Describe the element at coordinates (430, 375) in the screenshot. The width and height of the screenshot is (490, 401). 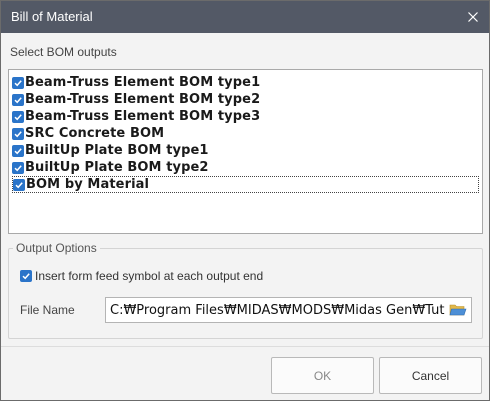
I see `cancel-button: Cancel` at that location.